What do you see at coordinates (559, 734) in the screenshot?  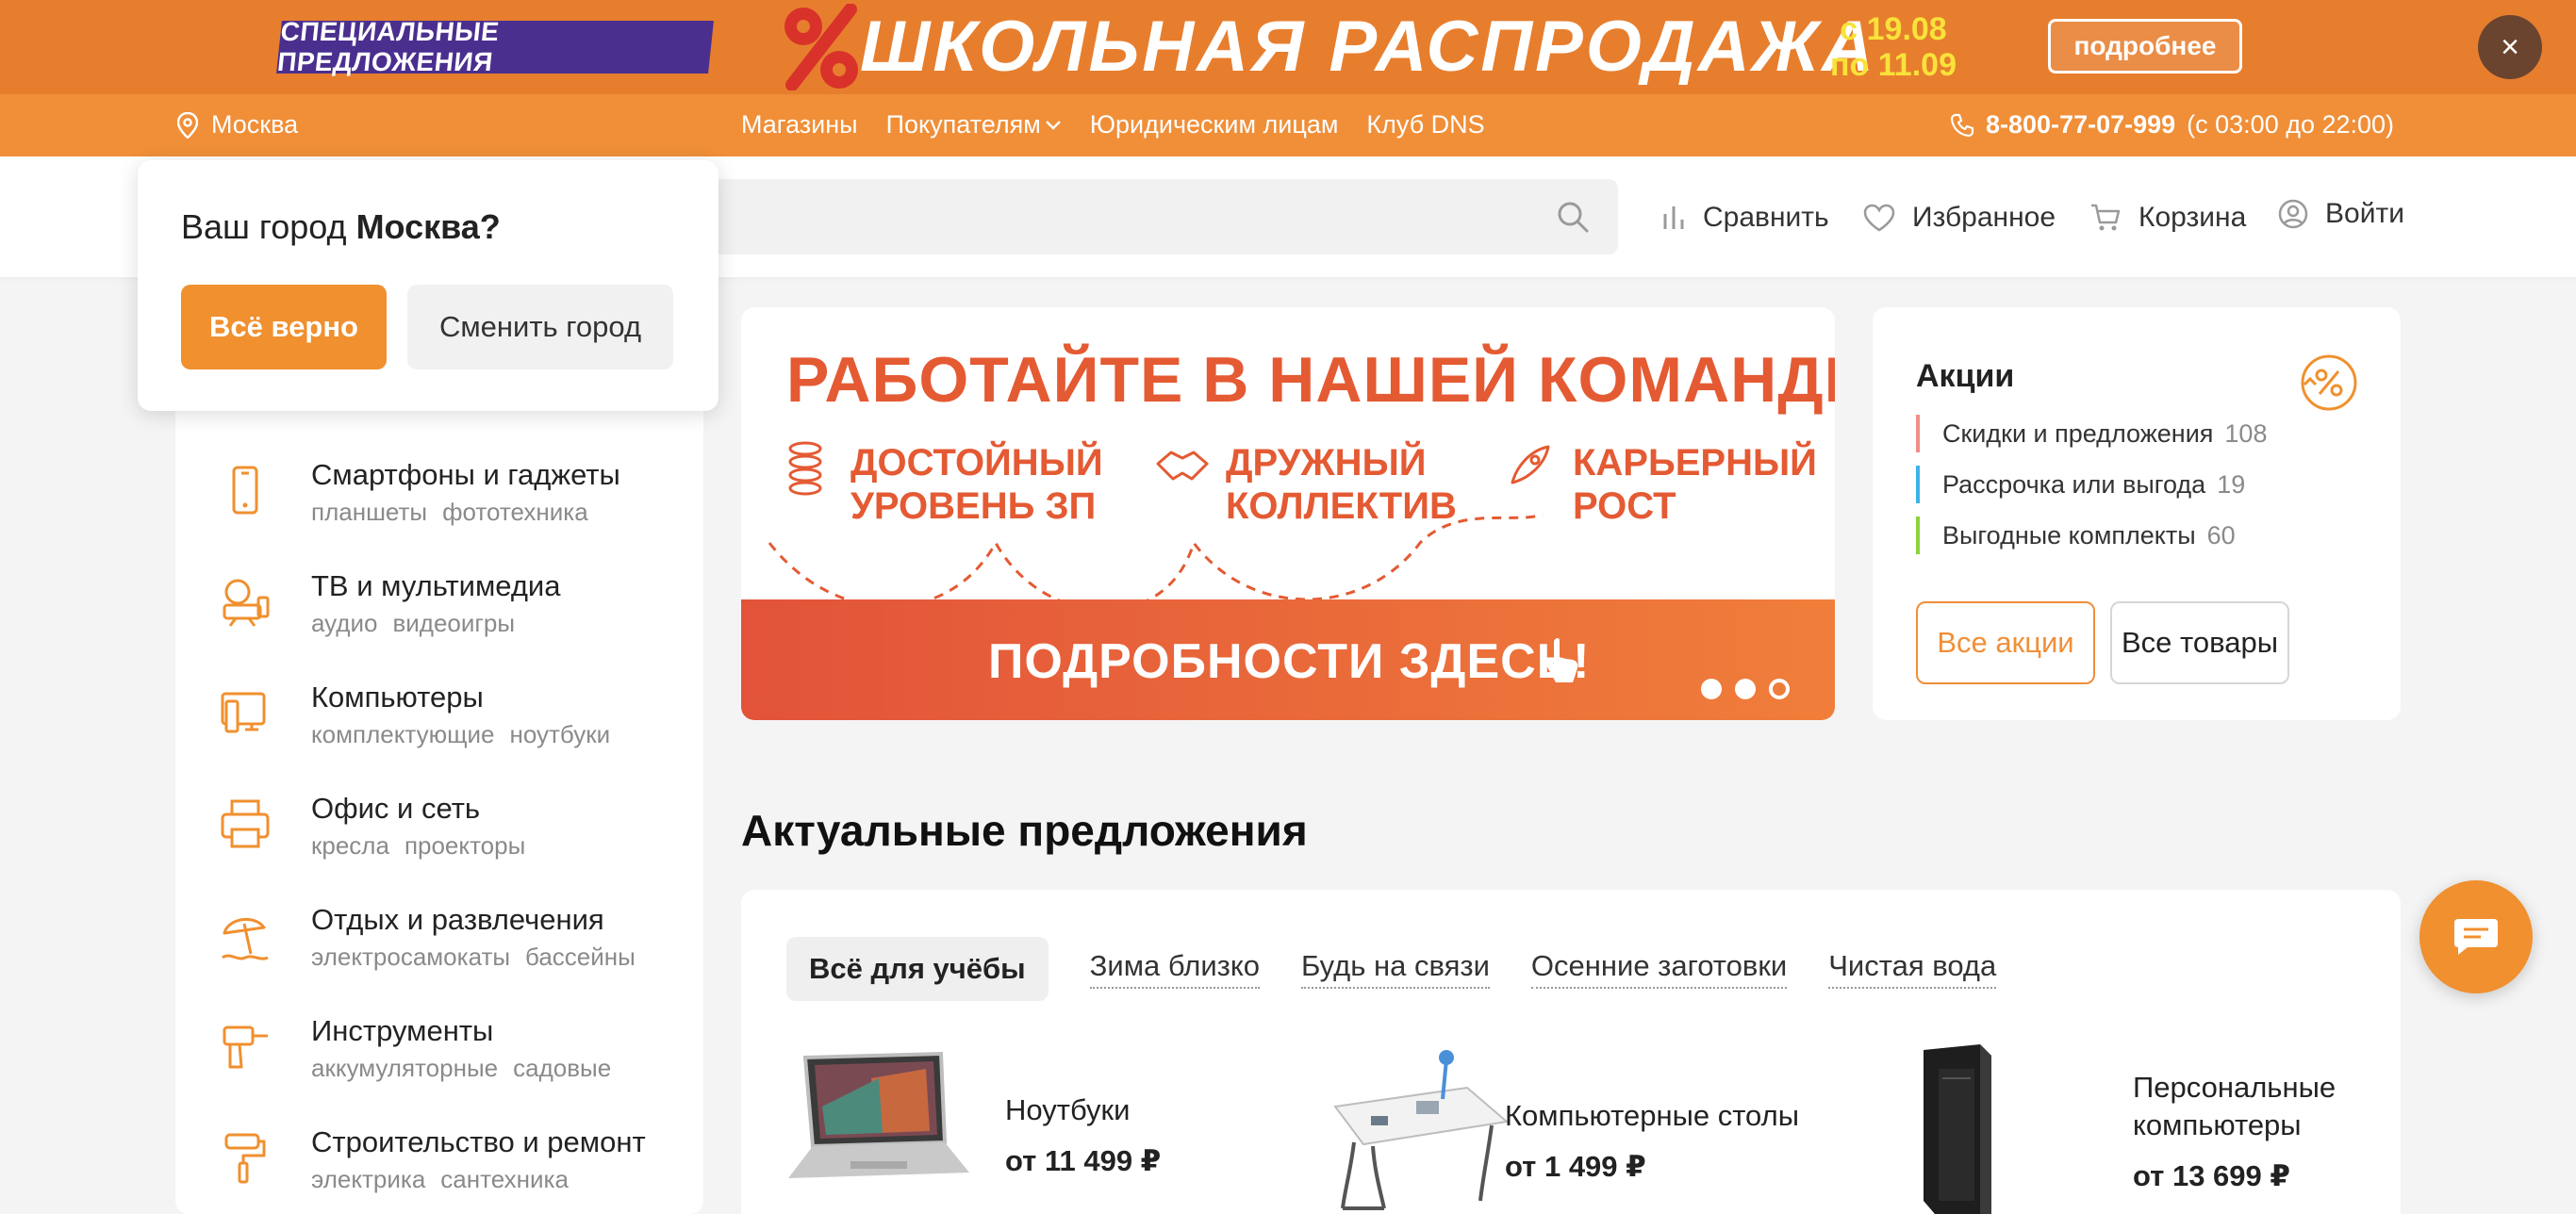 I see `category-sub-link: ноутбуки` at bounding box center [559, 734].